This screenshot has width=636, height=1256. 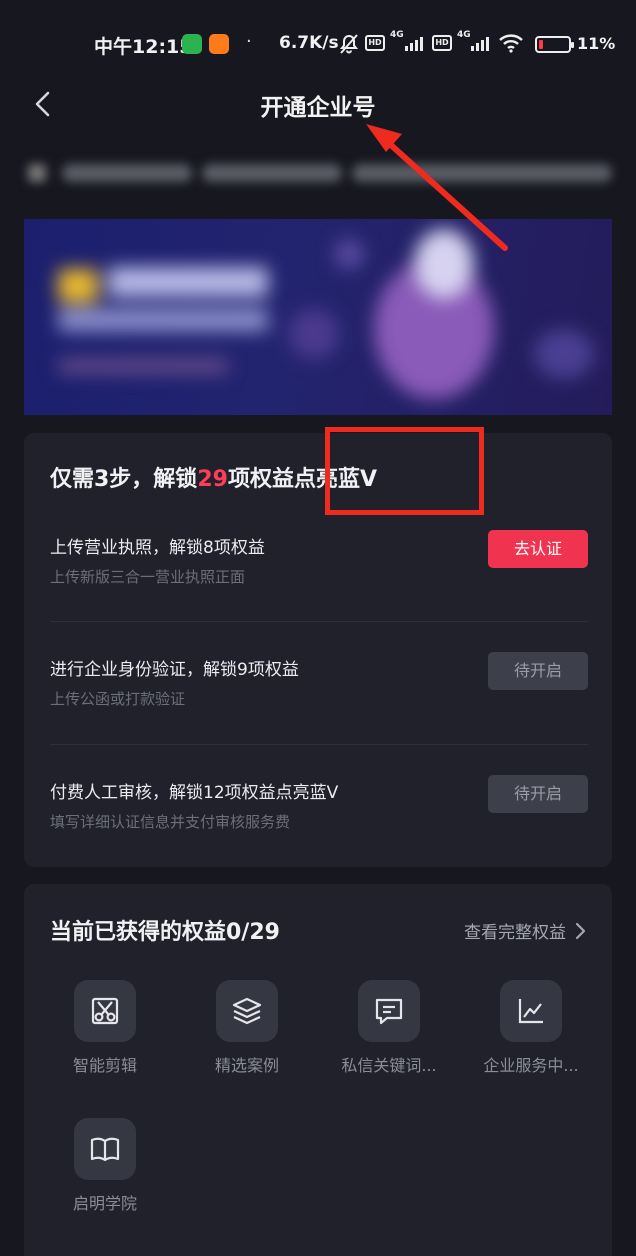 What do you see at coordinates (192, 44) in the screenshot?
I see `wechat-icon` at bounding box center [192, 44].